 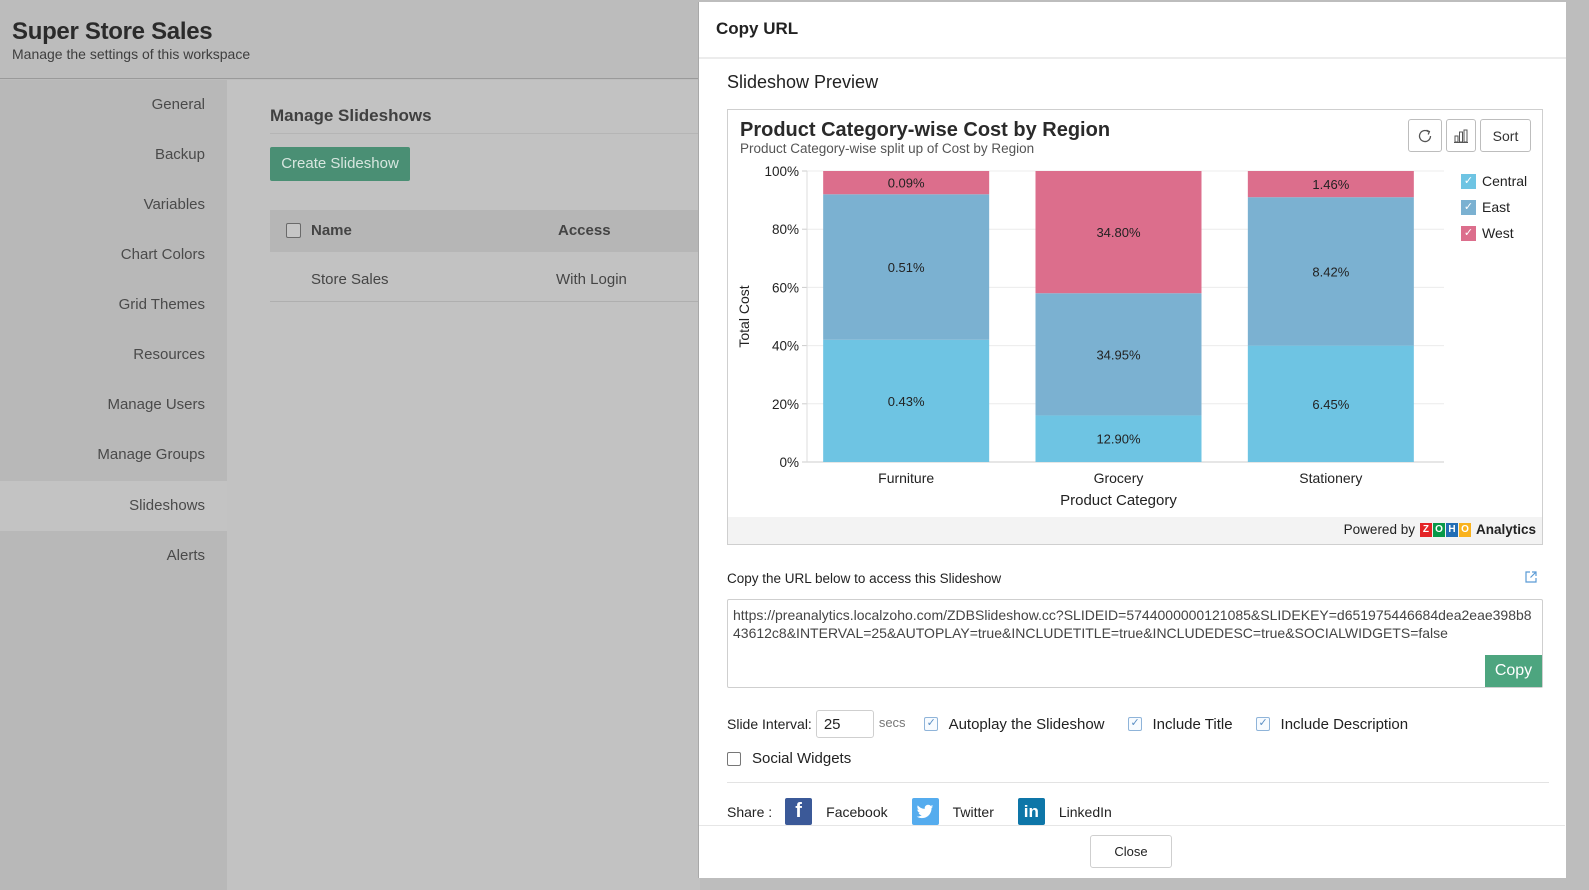 I want to click on page-title: Manage Slideshows, so click(x=351, y=115).